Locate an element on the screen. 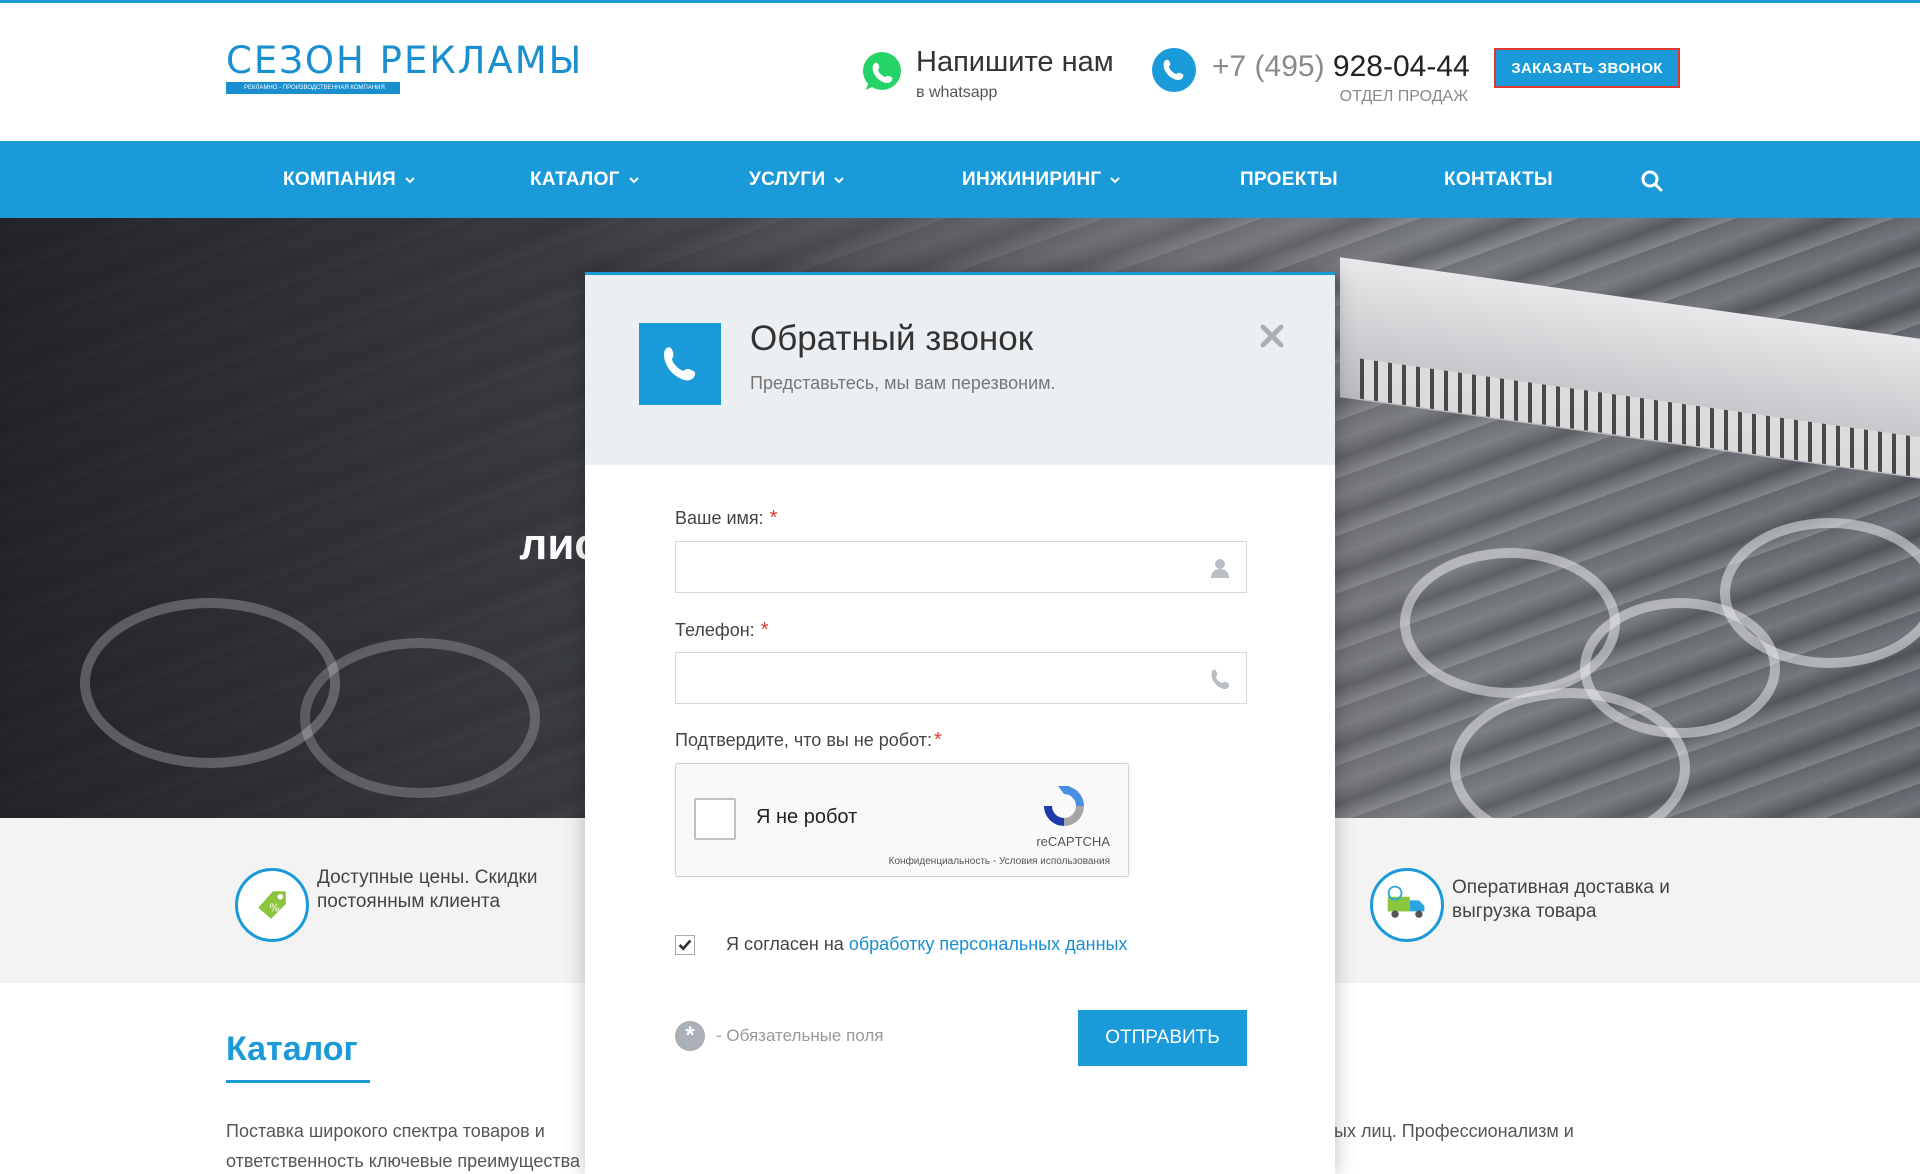  modal-subtitle: Представьтесь, мы вам перезвоним. is located at coordinates (903, 383).